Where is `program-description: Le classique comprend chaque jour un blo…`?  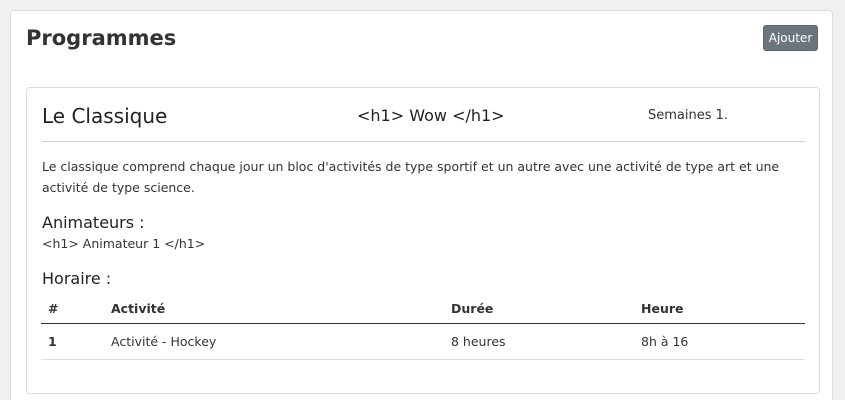
program-description: Le classique comprend chaque jour un blo… is located at coordinates (411, 177).